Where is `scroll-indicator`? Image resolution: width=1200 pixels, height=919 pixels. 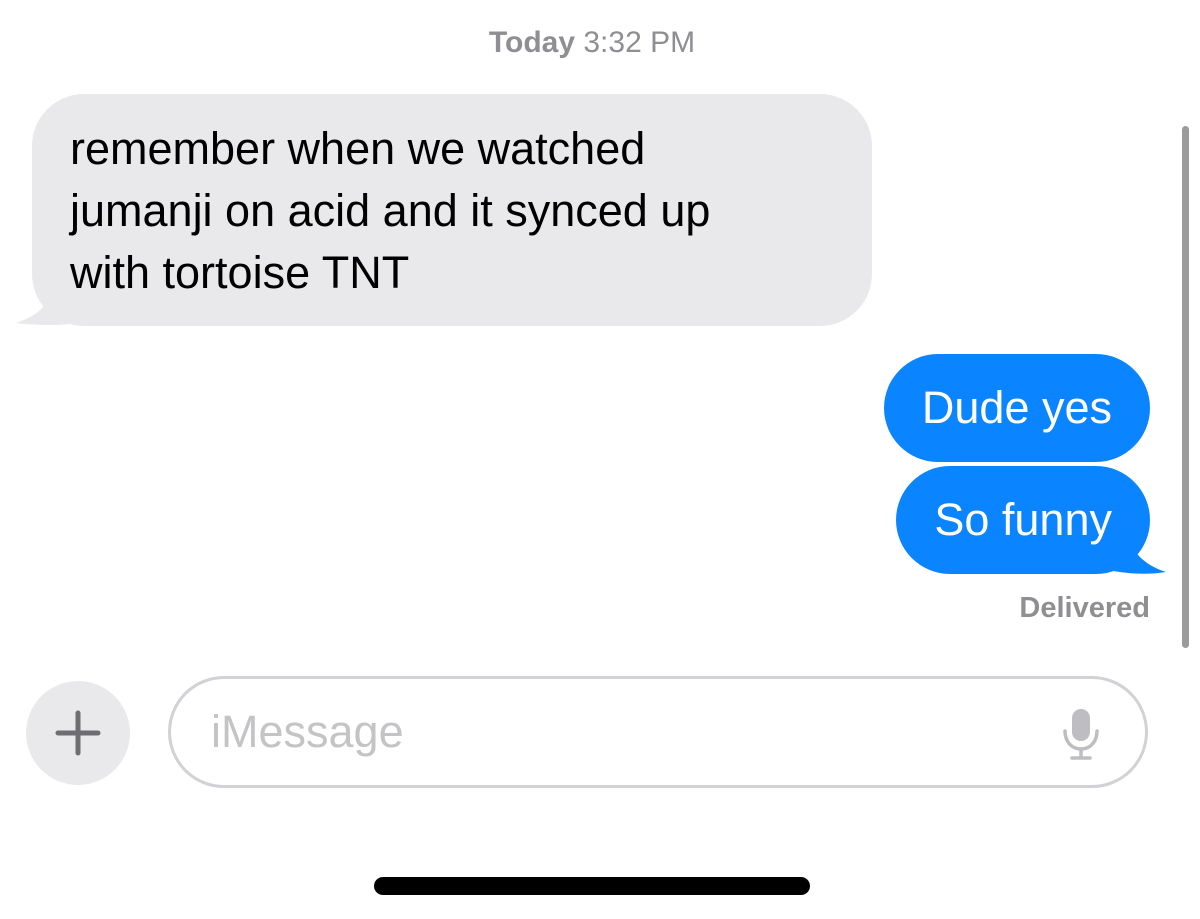
scroll-indicator is located at coordinates (1185, 387).